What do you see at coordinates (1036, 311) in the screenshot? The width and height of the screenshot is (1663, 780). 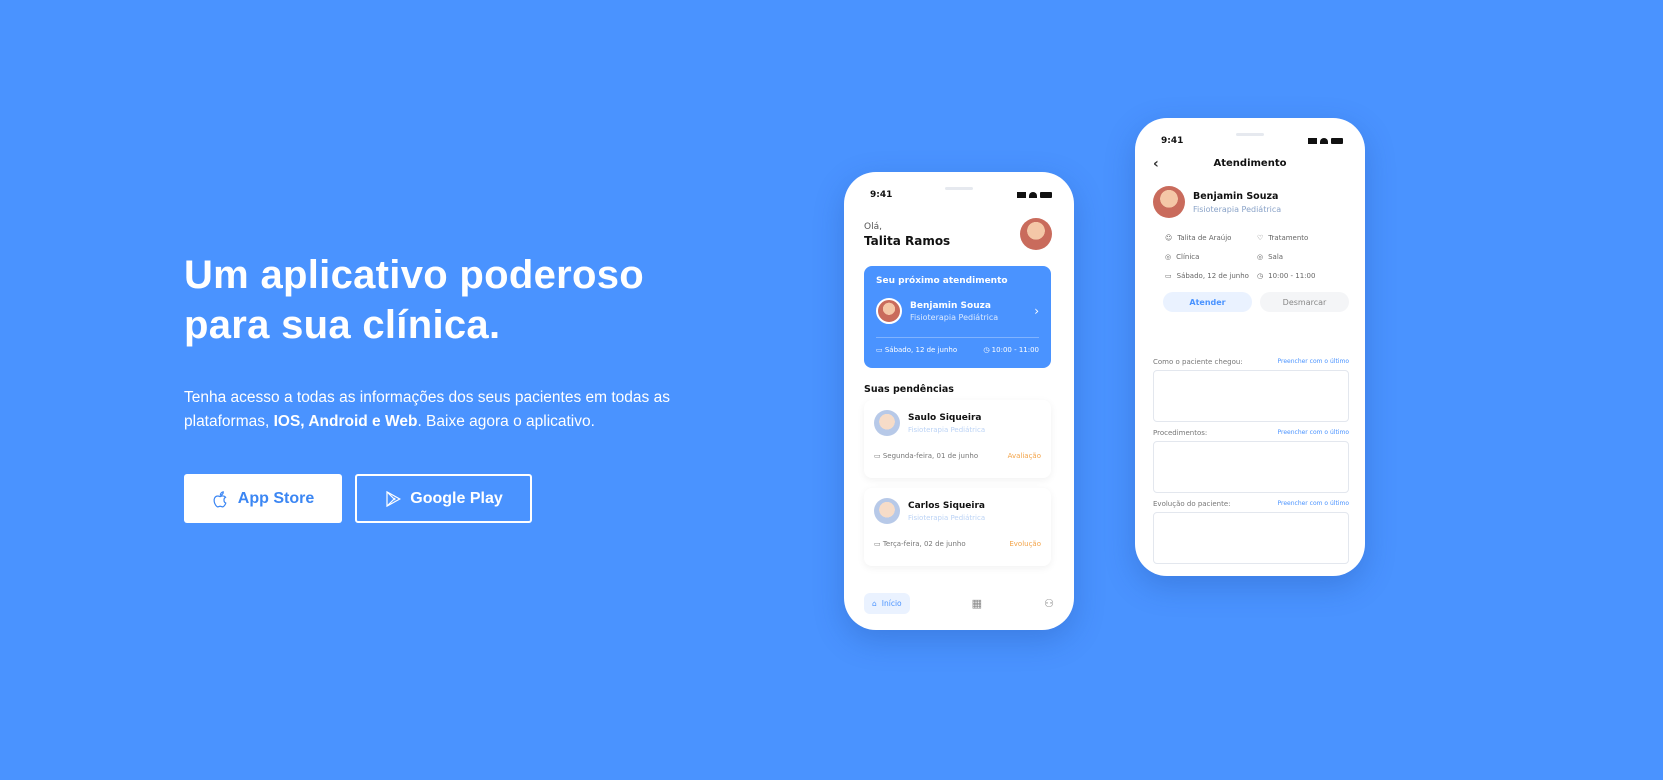 I see `chevron-right-icon: ›` at bounding box center [1036, 311].